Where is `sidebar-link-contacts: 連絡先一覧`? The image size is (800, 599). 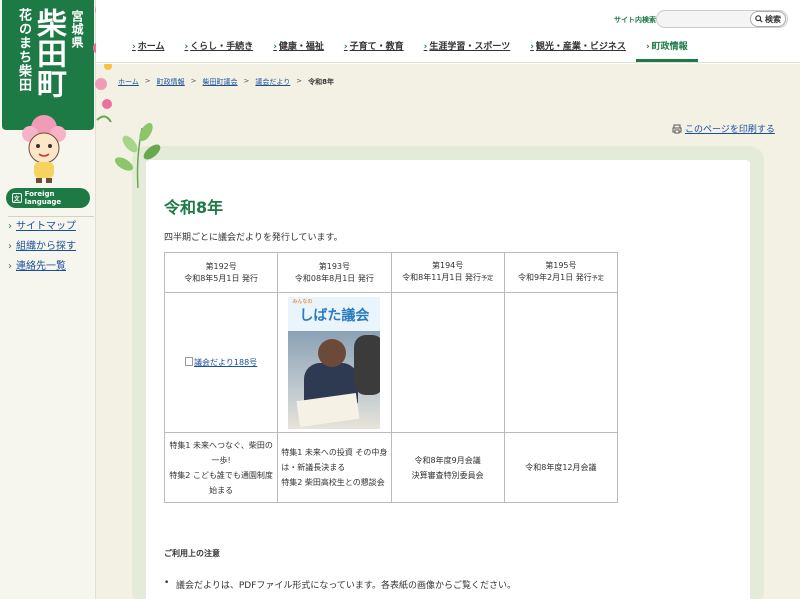
sidebar-link-contacts: 連絡先一覧 is located at coordinates (51, 267).